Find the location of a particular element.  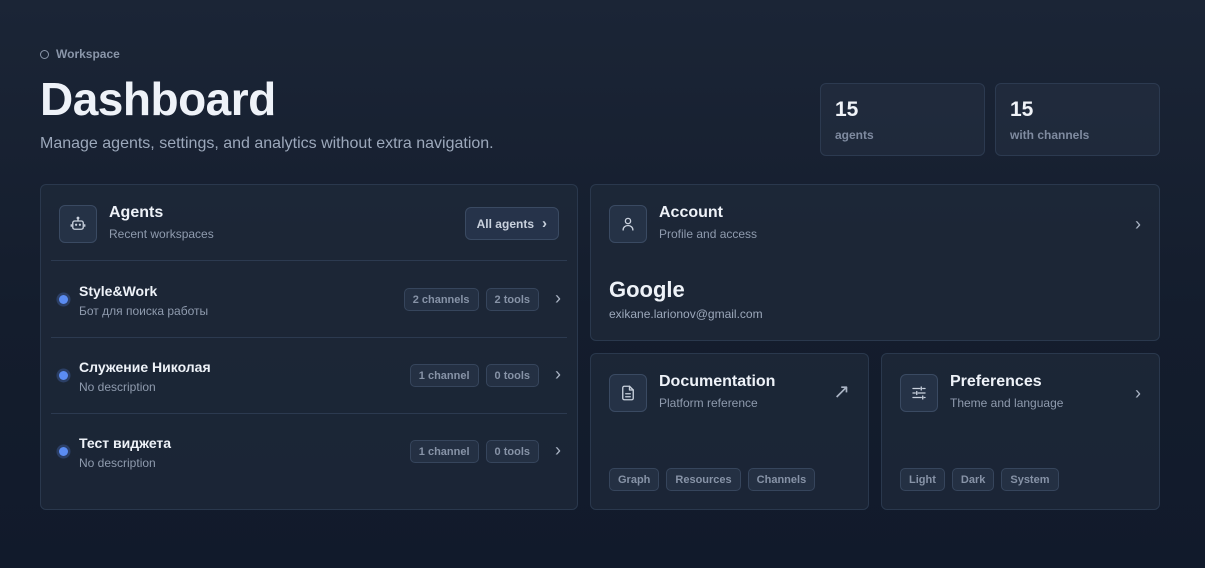

stat-label: with channels is located at coordinates (1050, 135).